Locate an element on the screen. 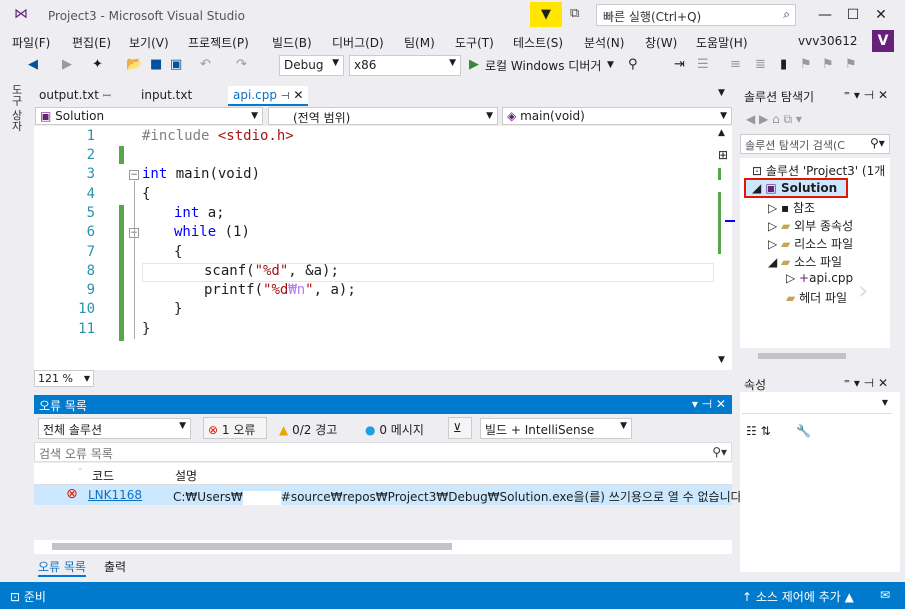 The image size is (905, 609). open-file-icon: 📂 is located at coordinates (134, 64).